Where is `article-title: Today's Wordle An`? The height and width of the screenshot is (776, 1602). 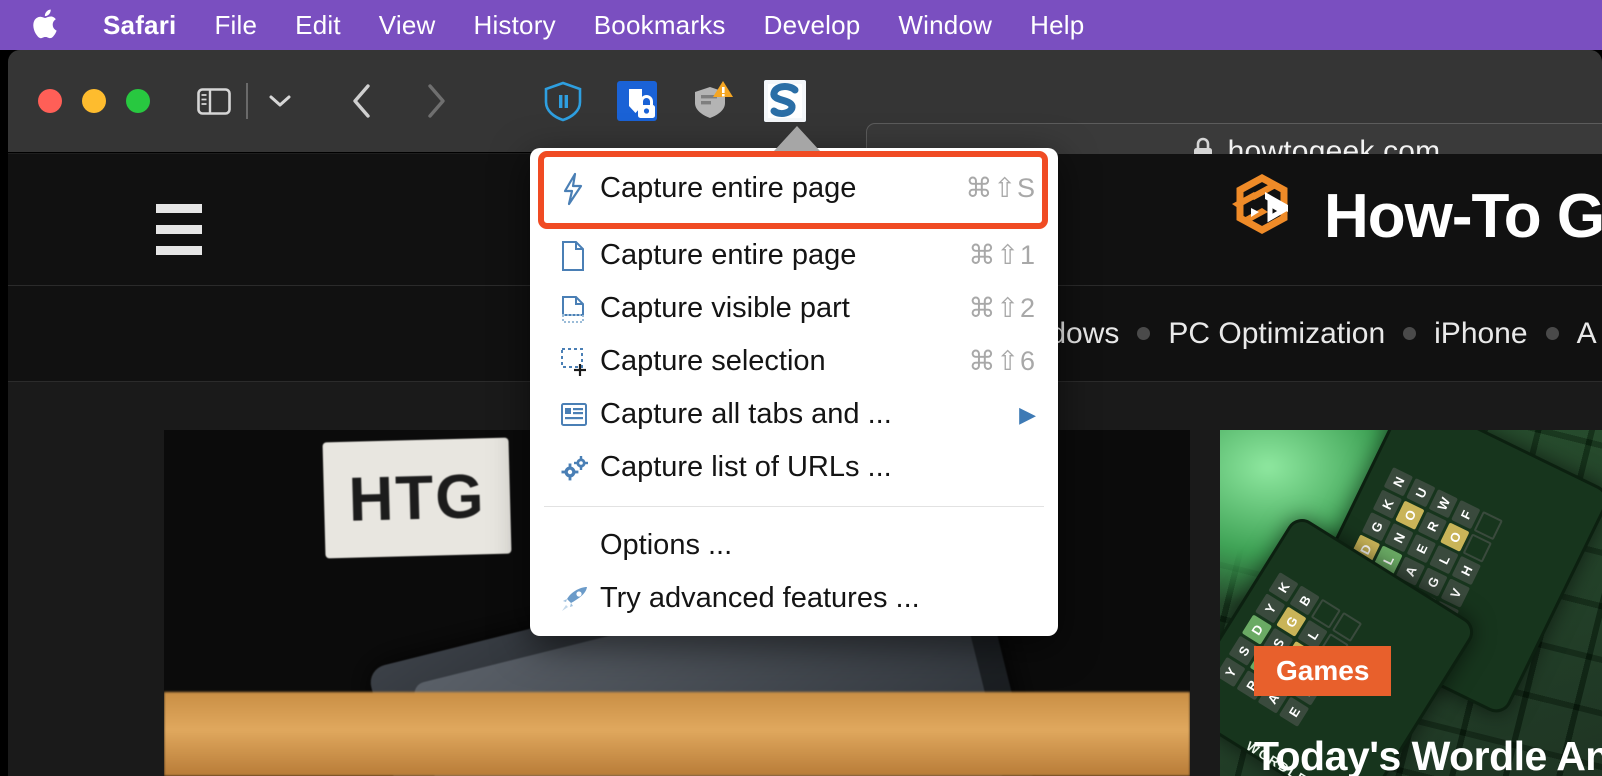 article-title: Today's Wordle An is located at coordinates (1428, 754).